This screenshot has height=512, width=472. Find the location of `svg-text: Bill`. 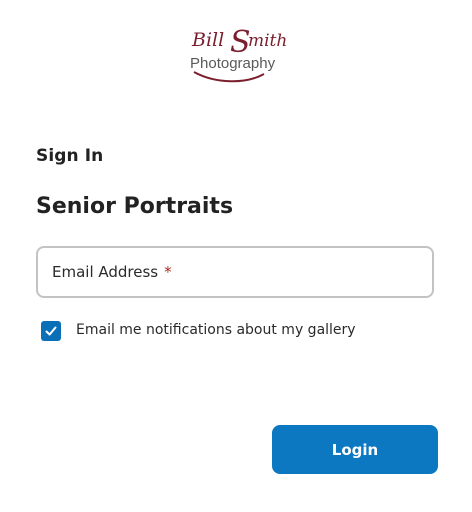

svg-text: Bill is located at coordinates (207, 40).